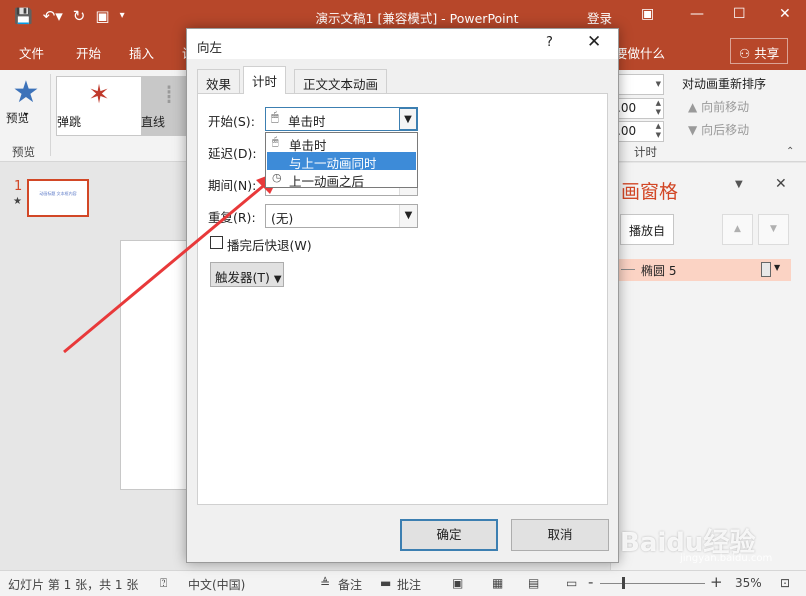 The height and width of the screenshot is (596, 806). I want to click on option-after-previous: ◷ 上一动画之后, so click(341, 179).